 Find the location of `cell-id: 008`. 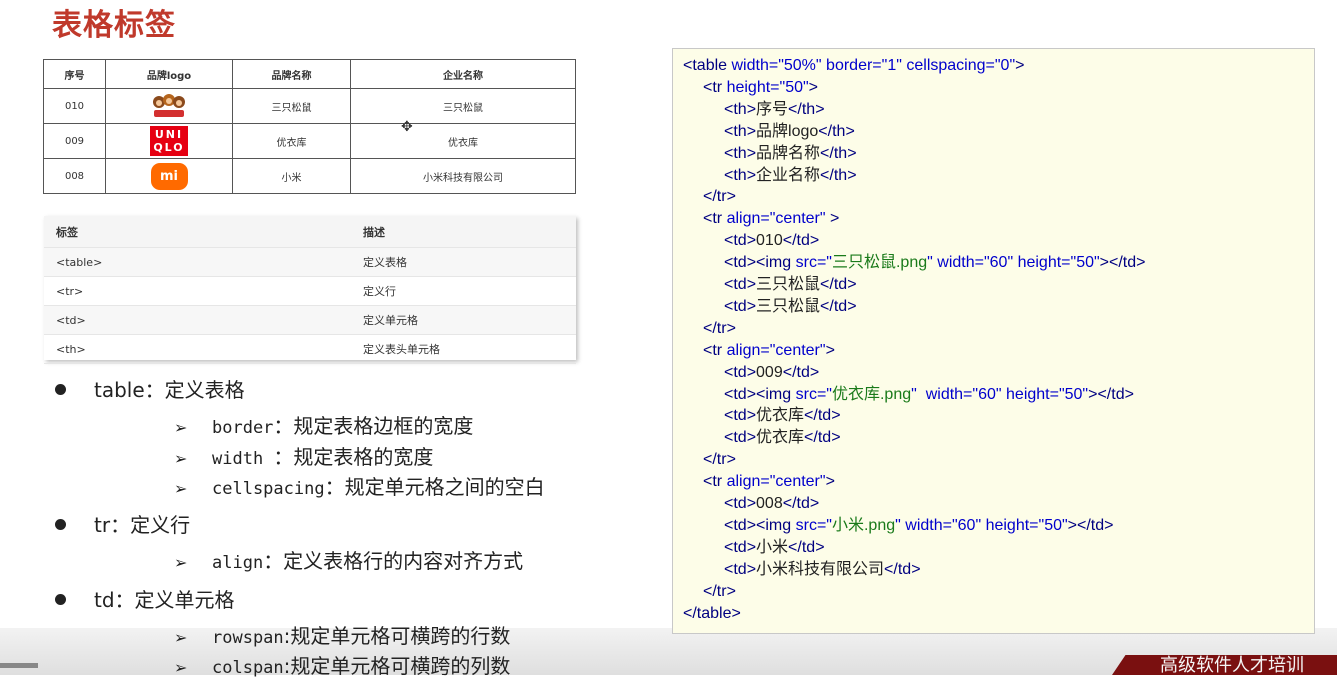

cell-id: 008 is located at coordinates (74, 176).